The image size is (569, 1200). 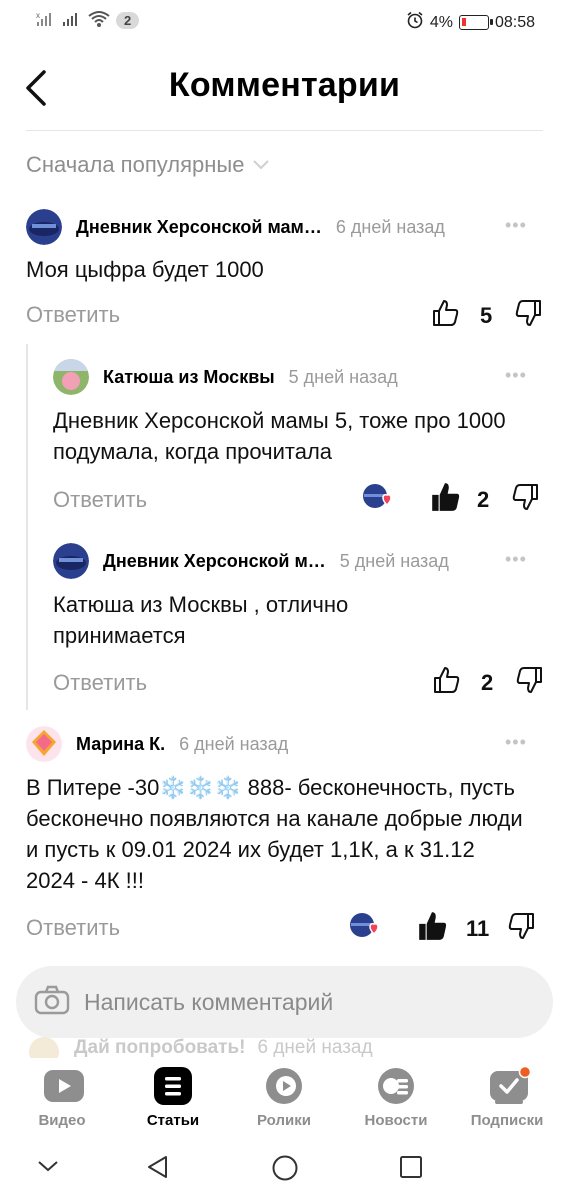 What do you see at coordinates (158, 1169) in the screenshot?
I see `back-triangle-icon` at bounding box center [158, 1169].